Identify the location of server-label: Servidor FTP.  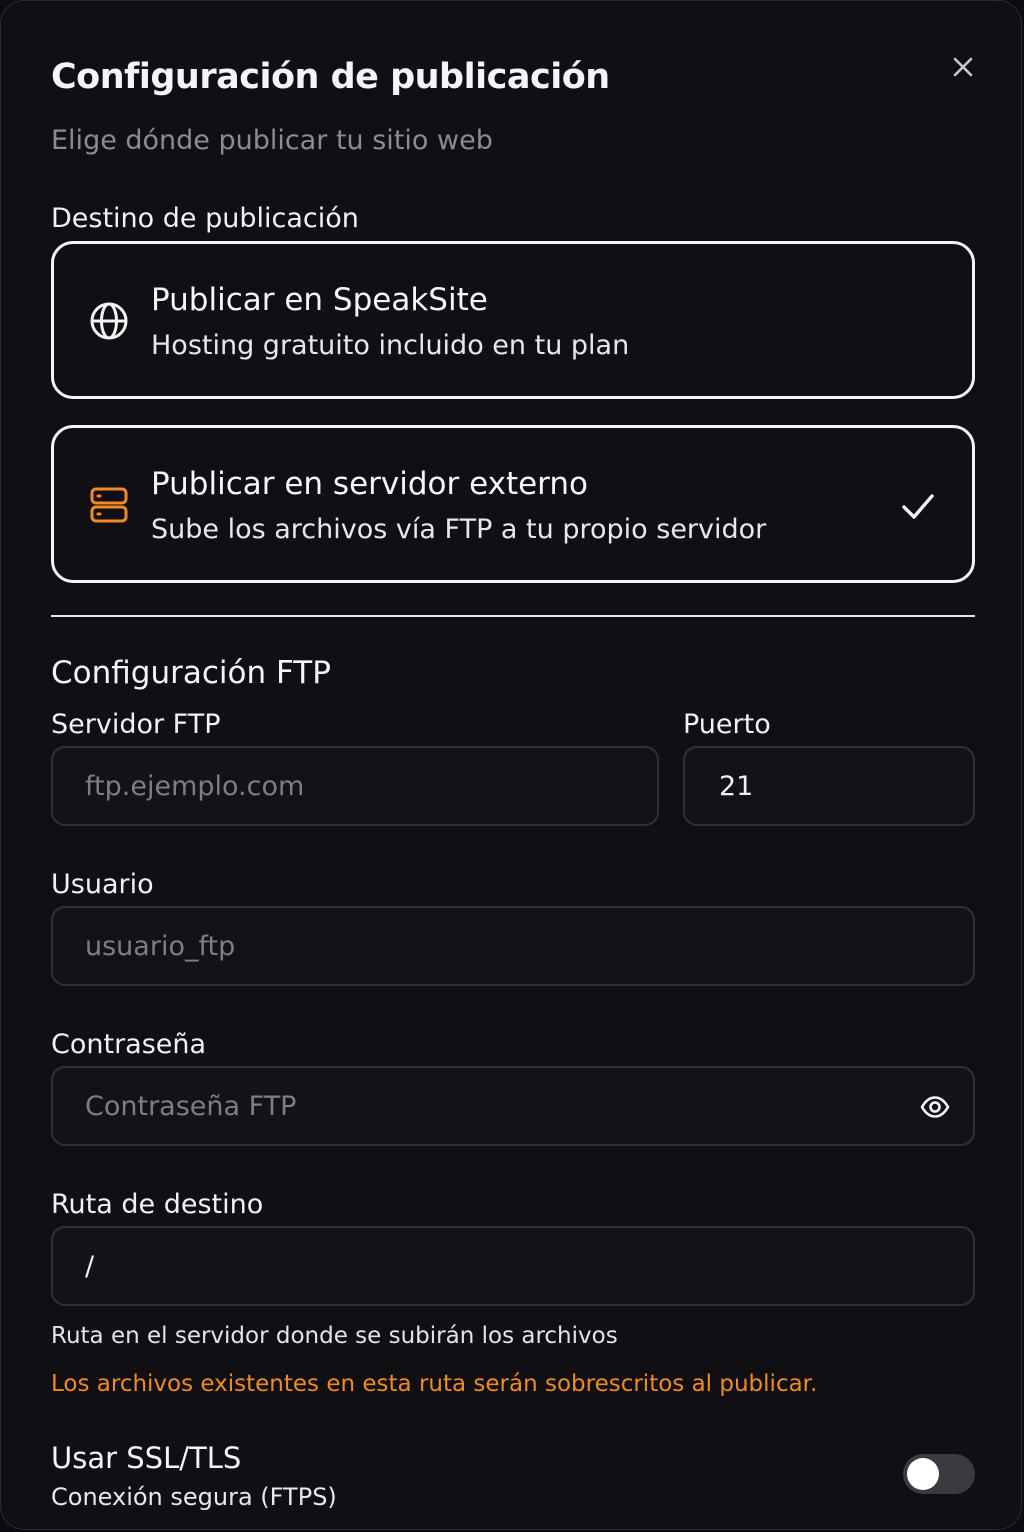
(136, 724).